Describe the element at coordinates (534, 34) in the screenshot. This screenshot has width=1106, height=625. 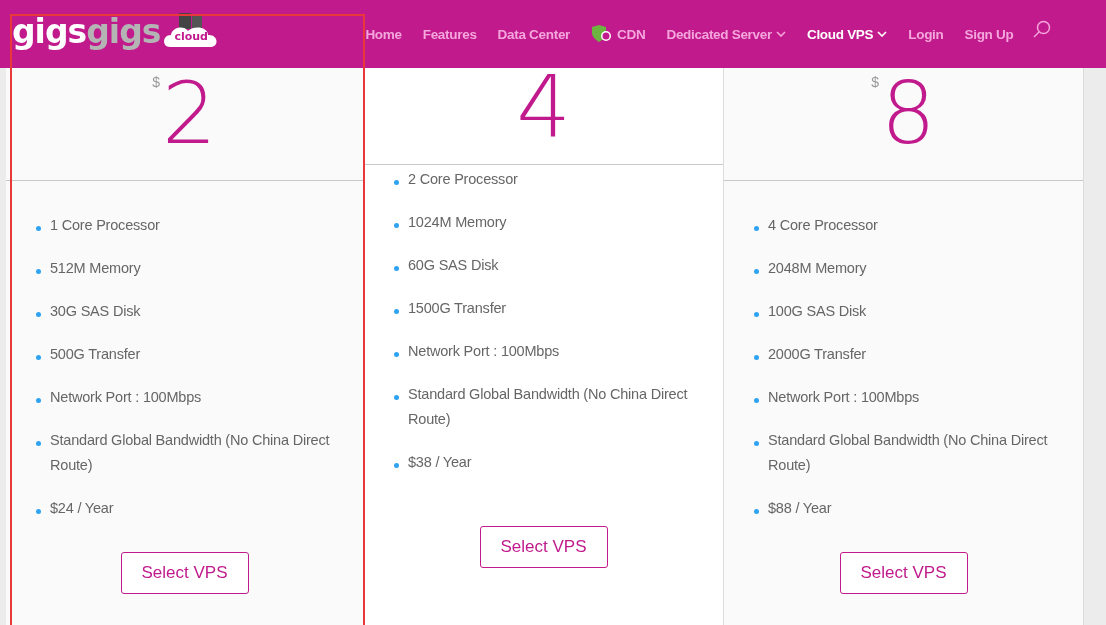
I see `nav-link: Data Center` at that location.